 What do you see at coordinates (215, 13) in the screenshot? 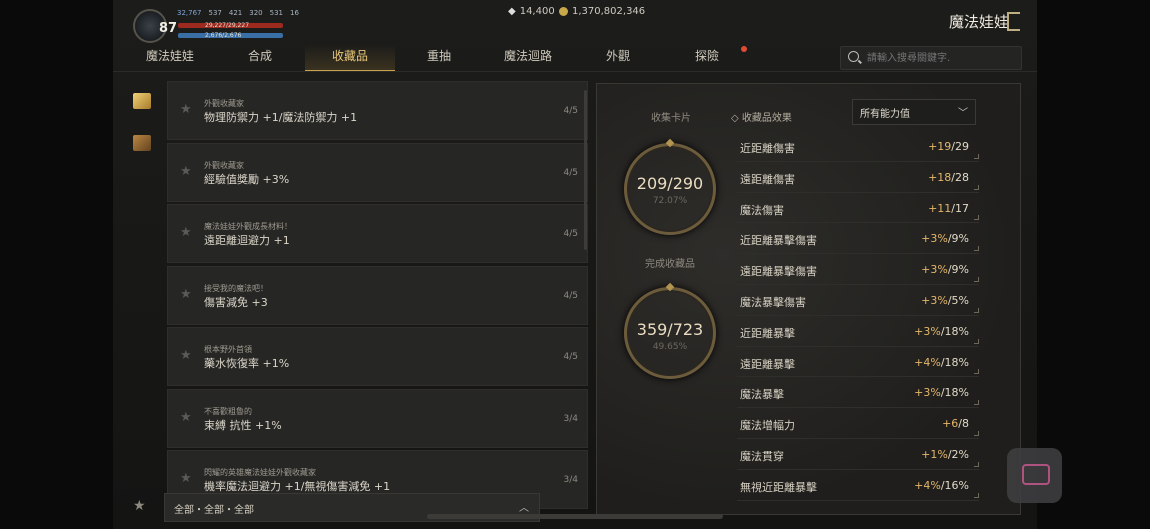
I see `stat-value: 537` at bounding box center [215, 13].